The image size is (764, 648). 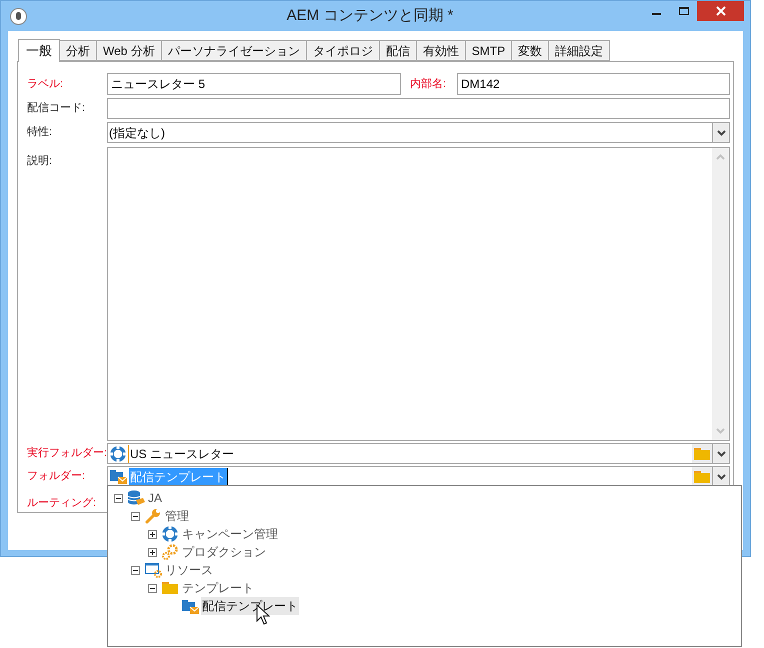 I want to click on tab: 有効性, so click(x=441, y=50).